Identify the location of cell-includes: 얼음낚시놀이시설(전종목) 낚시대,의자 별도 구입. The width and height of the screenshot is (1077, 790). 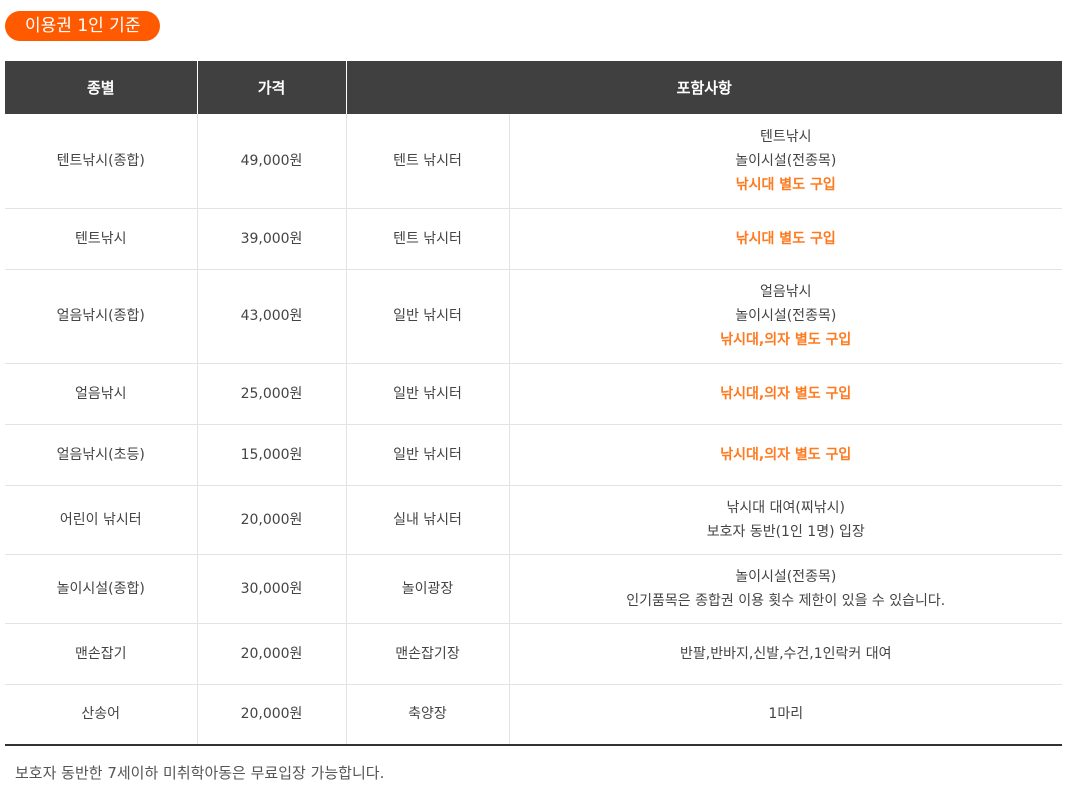
(786, 316).